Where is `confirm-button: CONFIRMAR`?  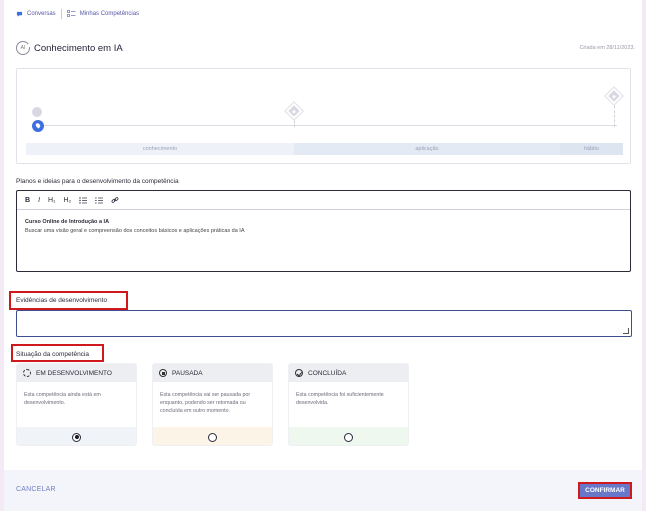 confirm-button: CONFIRMAR is located at coordinates (605, 490).